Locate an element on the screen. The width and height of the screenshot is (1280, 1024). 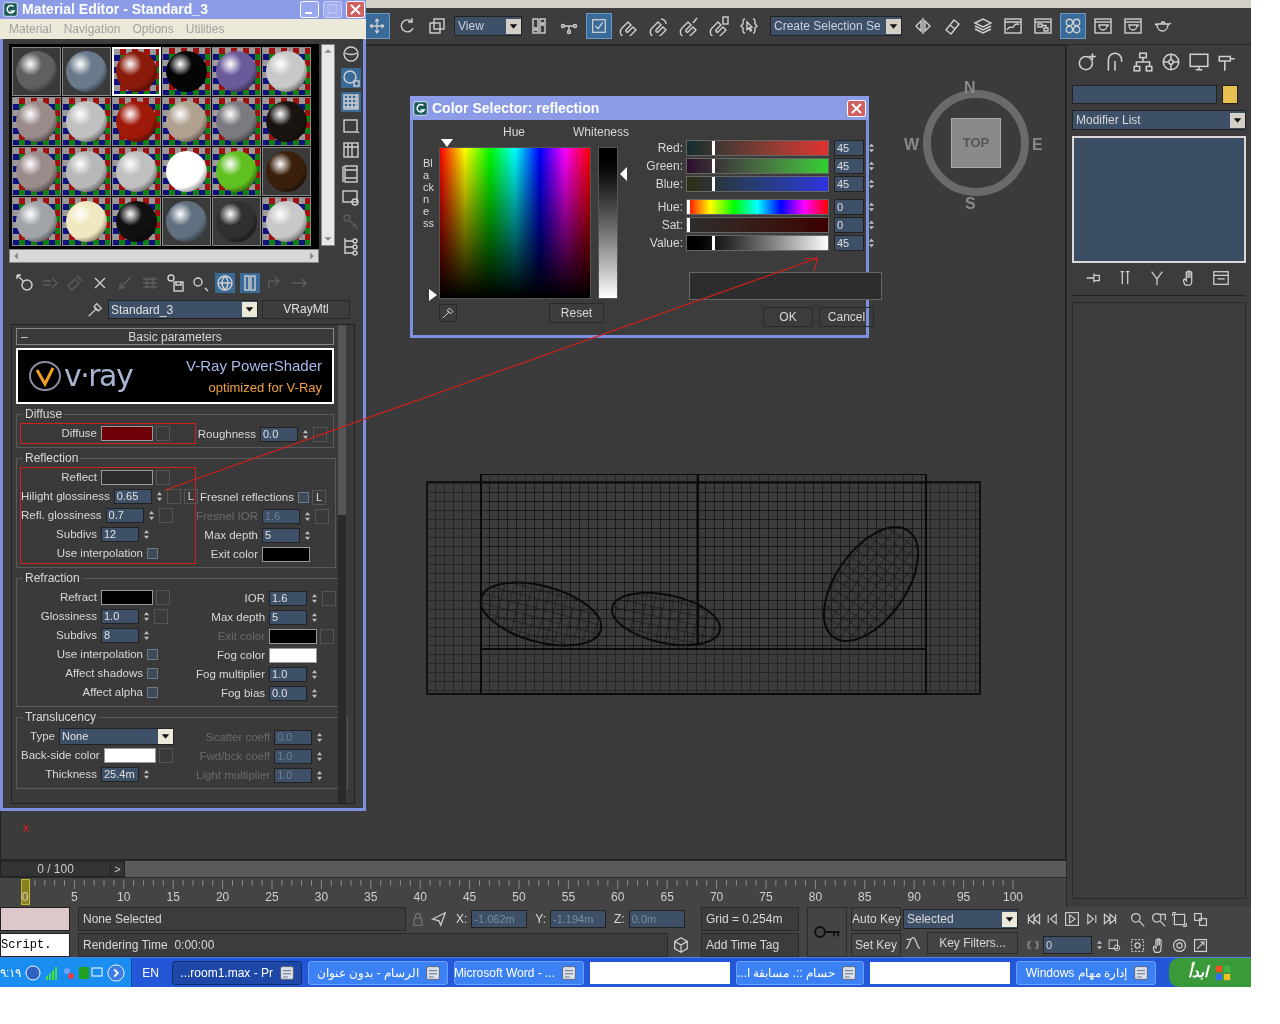
current-frame-marker is located at coordinates (25, 892).